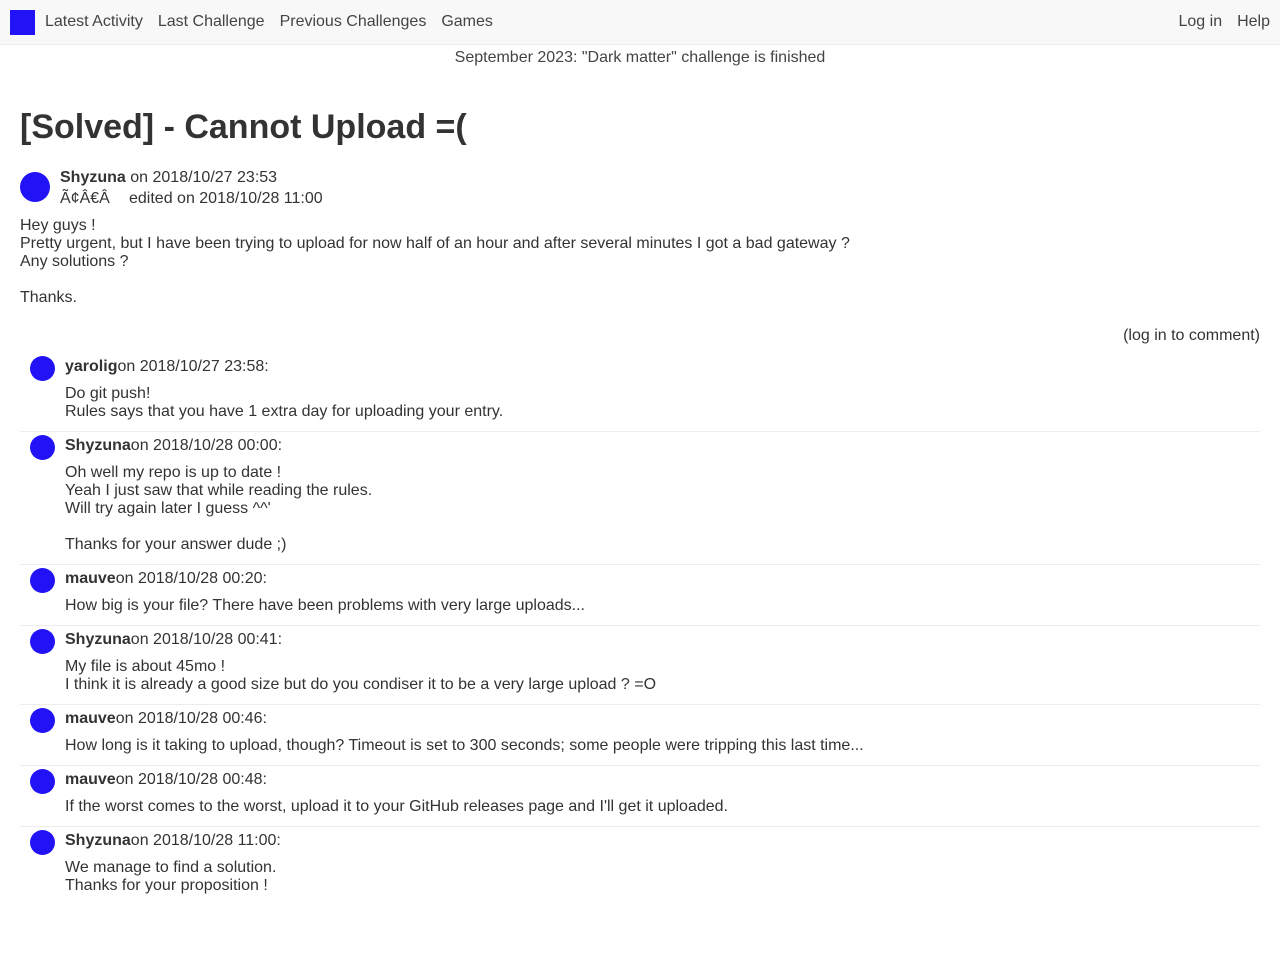 This screenshot has height=974, width=1280. Describe the element at coordinates (168, 508) in the screenshot. I see `comment-line: Will try again later I guess ^^'` at that location.